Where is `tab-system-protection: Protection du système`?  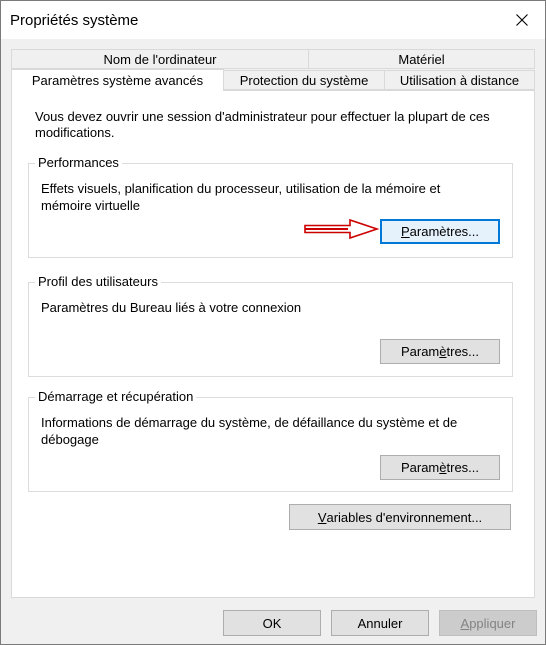 tab-system-protection: Protection du système is located at coordinates (304, 80).